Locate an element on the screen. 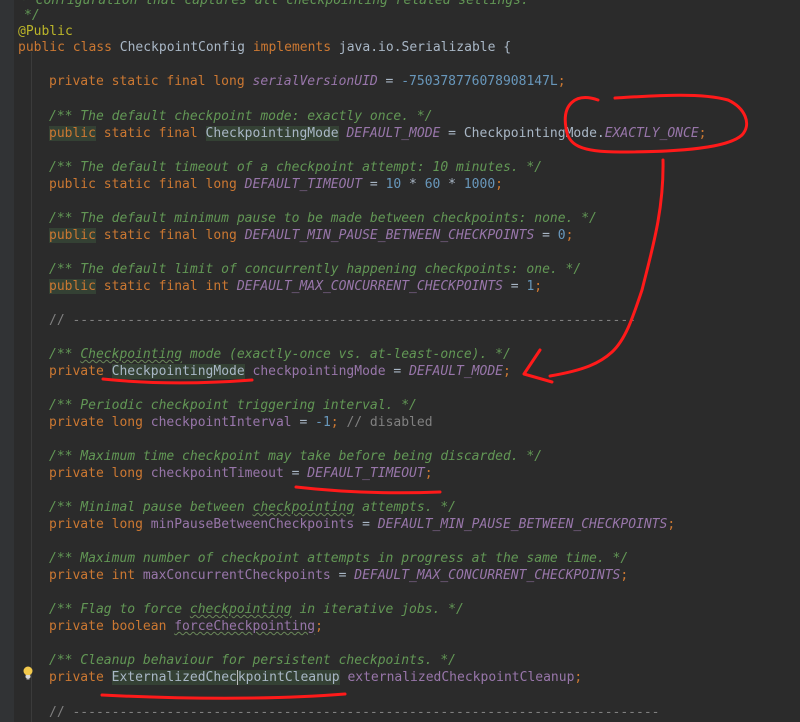 This screenshot has height=722, width=800. constant: EXACTLY_ONCE is located at coordinates (651, 133).